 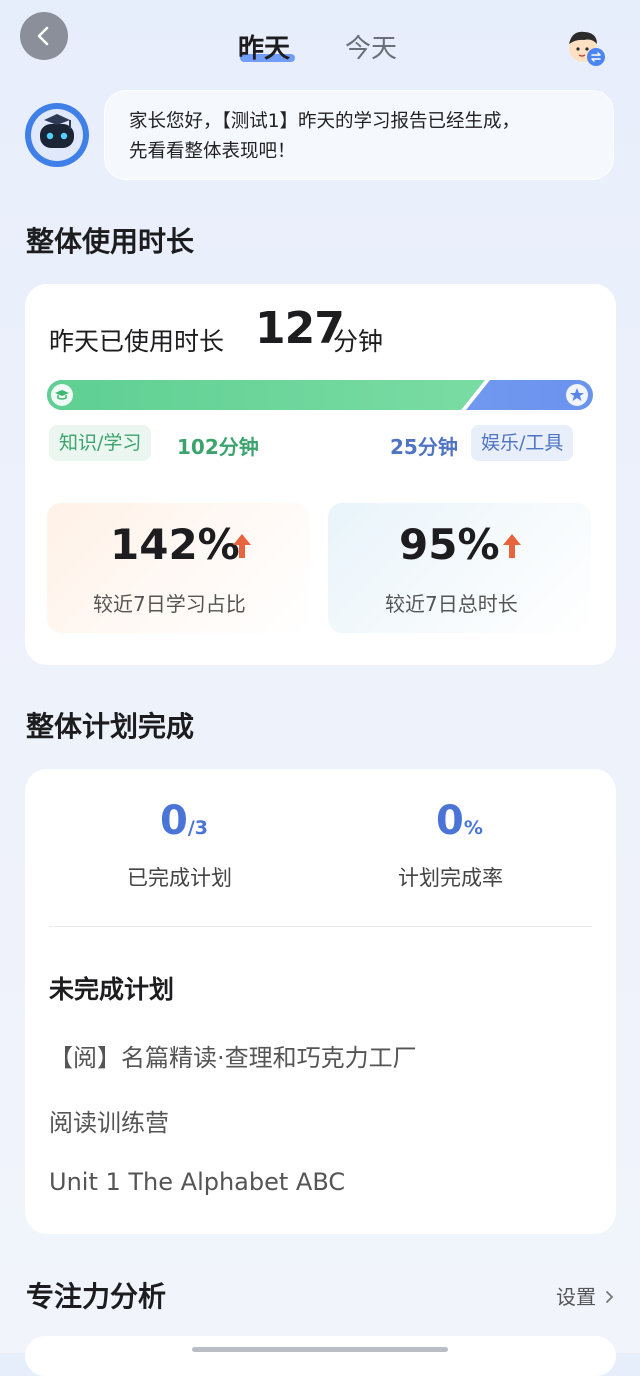 What do you see at coordinates (358, 341) in the screenshot?
I see `usage-unit: 分钟` at bounding box center [358, 341].